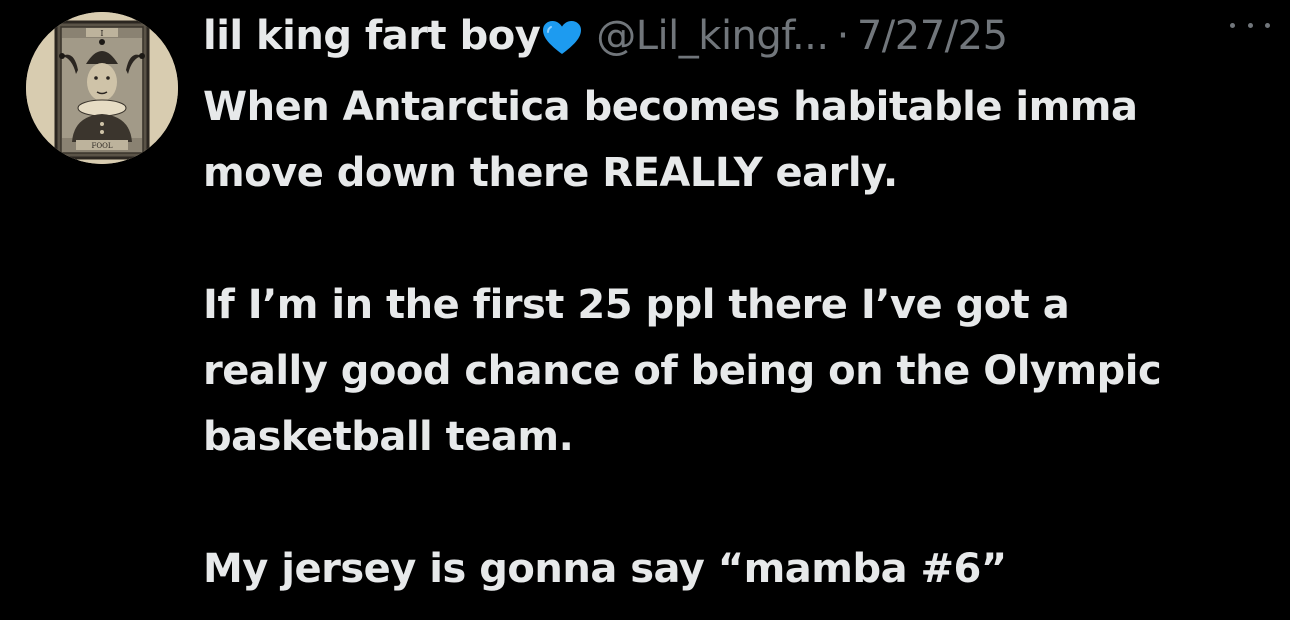 This screenshot has height=620, width=1290. Describe the element at coordinates (562, 38) in the screenshot. I see `blue-heart-icon` at that location.